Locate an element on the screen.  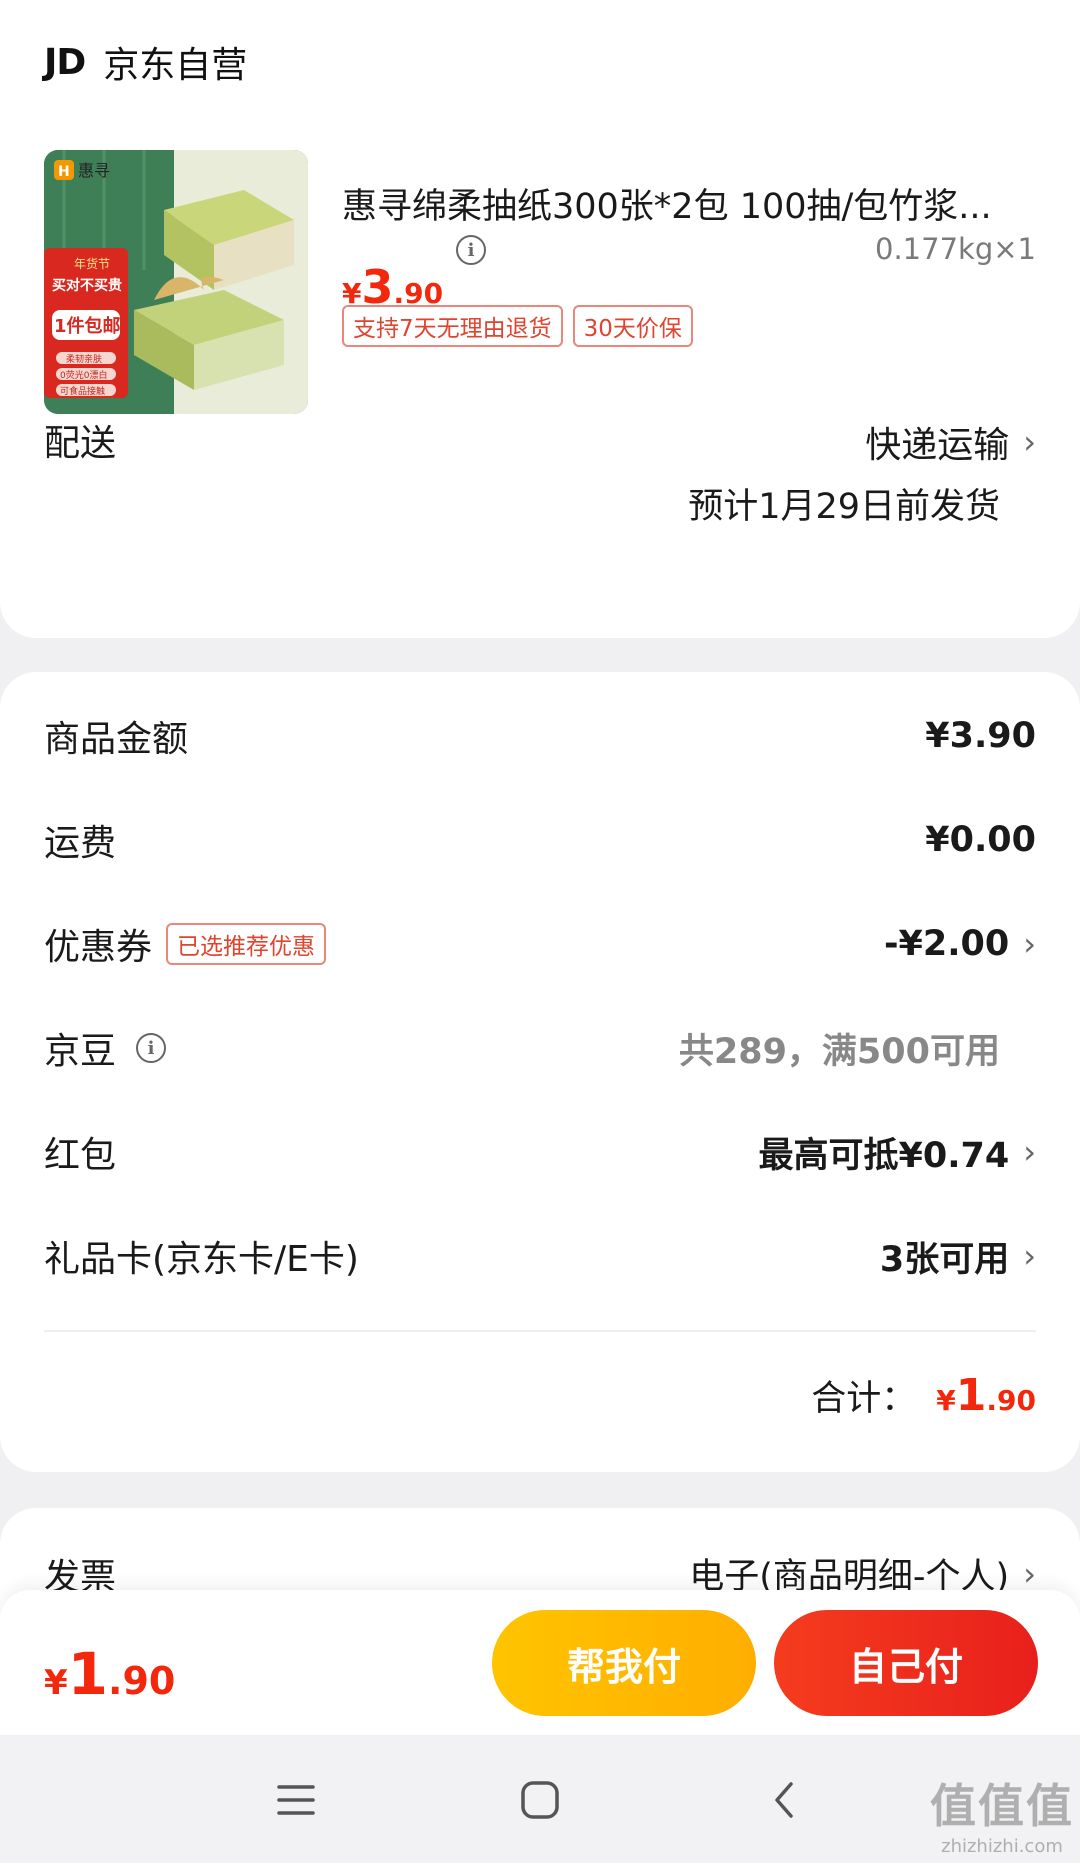
image-banner-big: 1件包邮 is located at coordinates (87, 326).